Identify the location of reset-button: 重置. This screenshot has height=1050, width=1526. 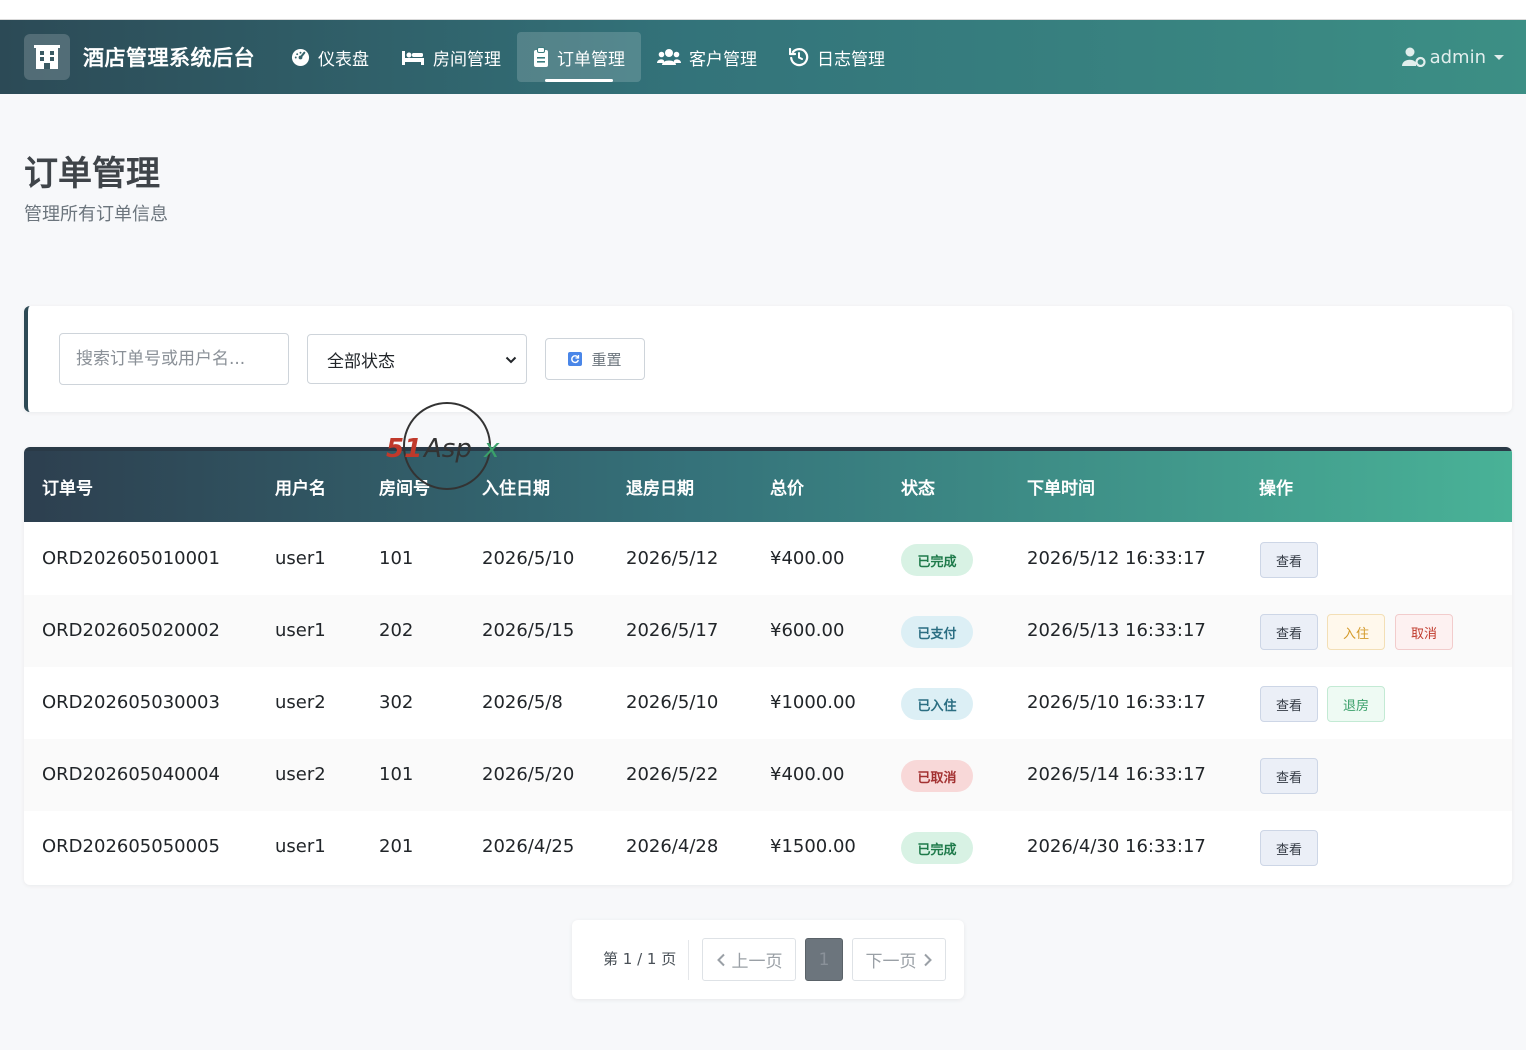
(595, 359).